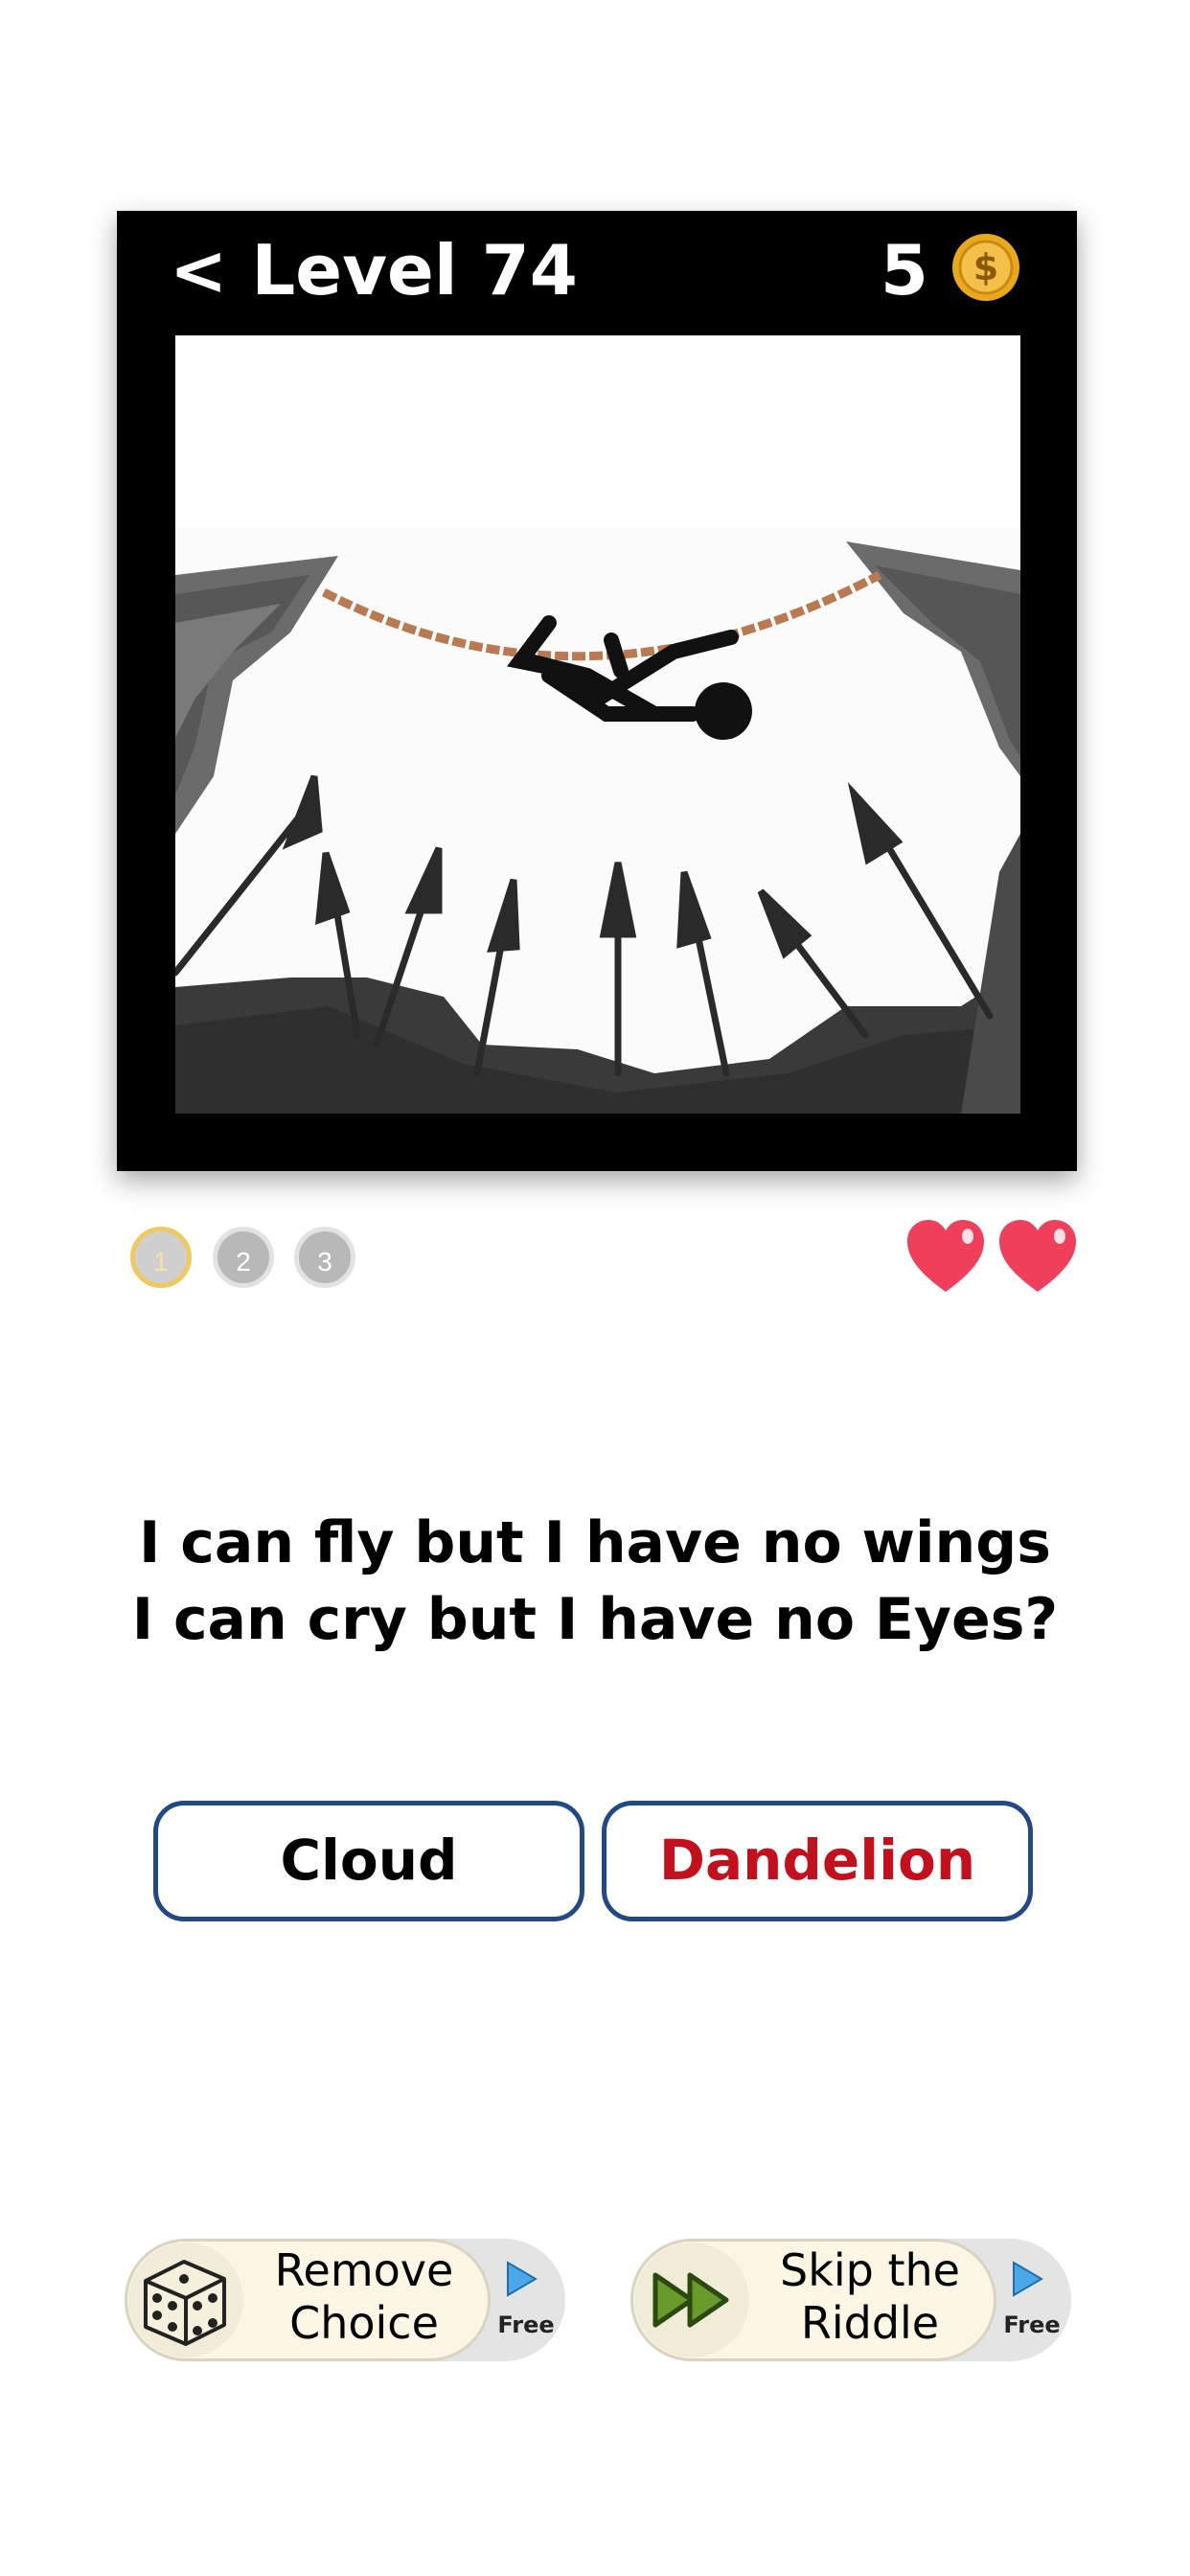 The image size is (1190, 2576). Describe the element at coordinates (364, 2270) in the screenshot. I see `helper-label-line-1: Remove` at that location.